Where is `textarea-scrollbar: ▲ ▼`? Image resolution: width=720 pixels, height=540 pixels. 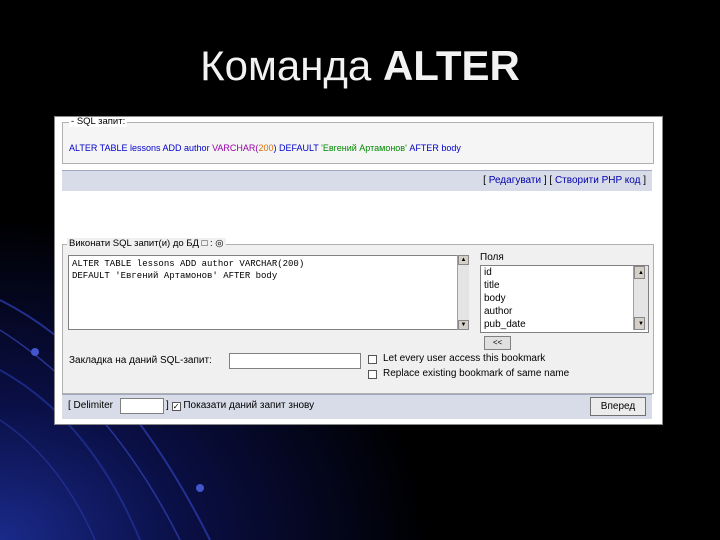 textarea-scrollbar: ▲ ▼ is located at coordinates (463, 292).